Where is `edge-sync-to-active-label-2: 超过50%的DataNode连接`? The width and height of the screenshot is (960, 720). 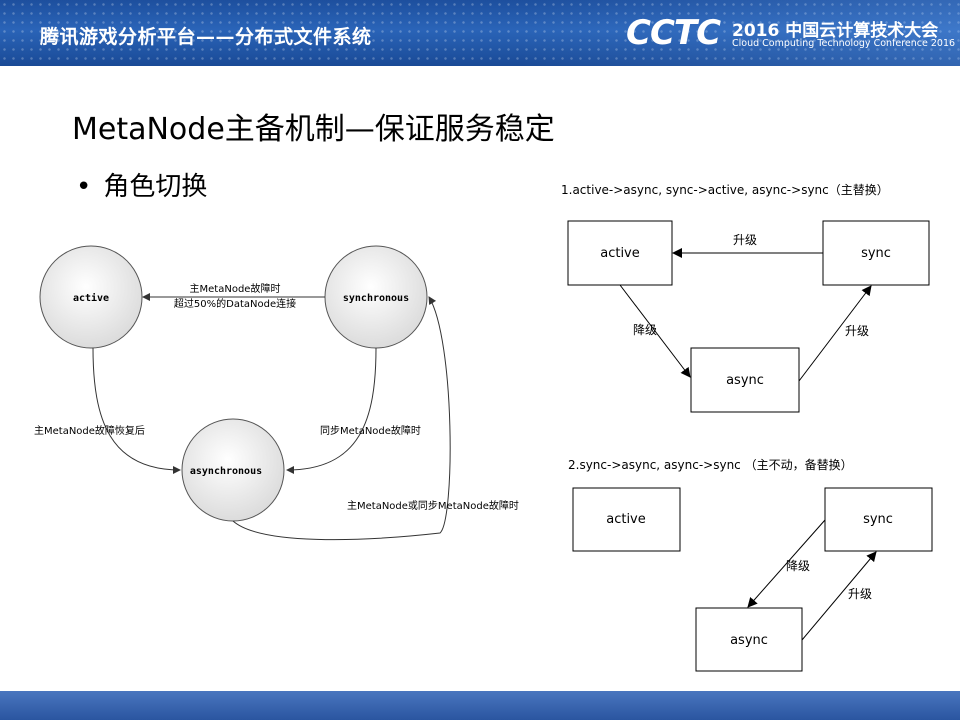
edge-sync-to-active-label-2: 超过50%的DataNode连接 is located at coordinates (235, 303).